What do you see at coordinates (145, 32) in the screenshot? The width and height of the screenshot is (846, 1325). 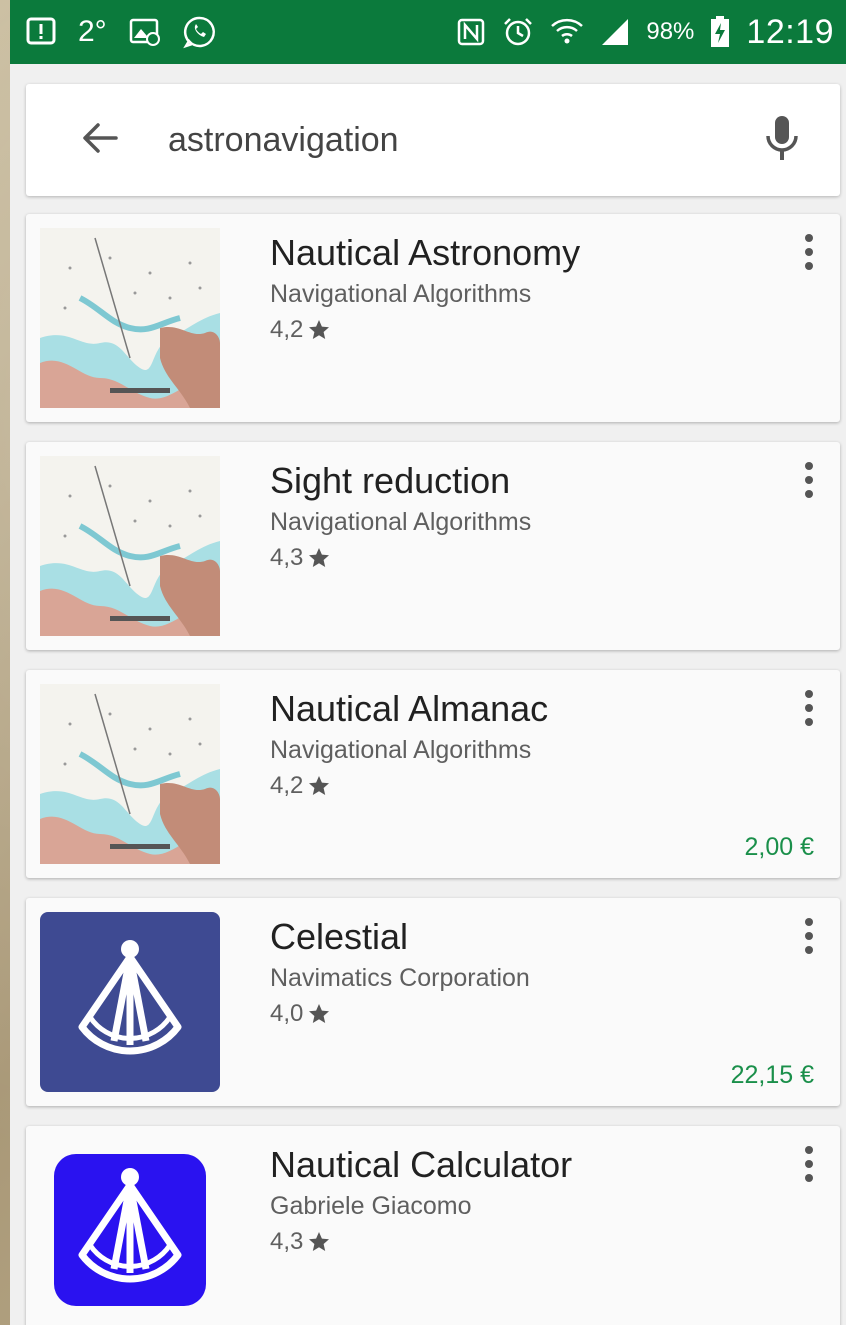 I see `image-notification-icon` at bounding box center [145, 32].